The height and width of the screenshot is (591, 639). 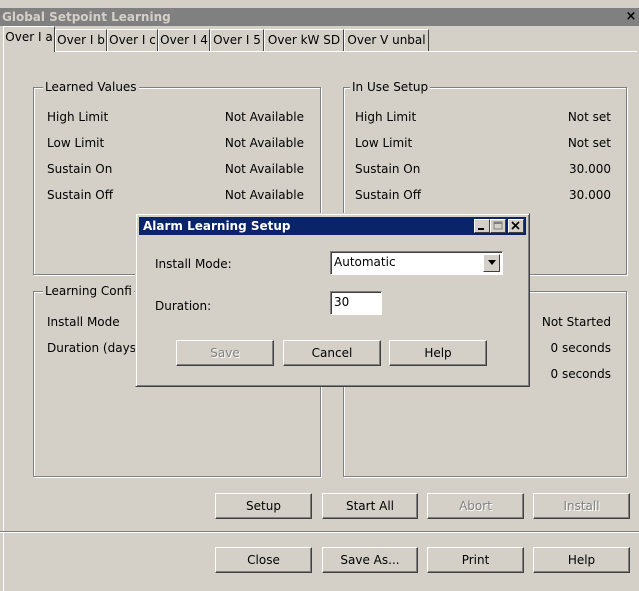 I want to click on maximize-icon, so click(x=498, y=226).